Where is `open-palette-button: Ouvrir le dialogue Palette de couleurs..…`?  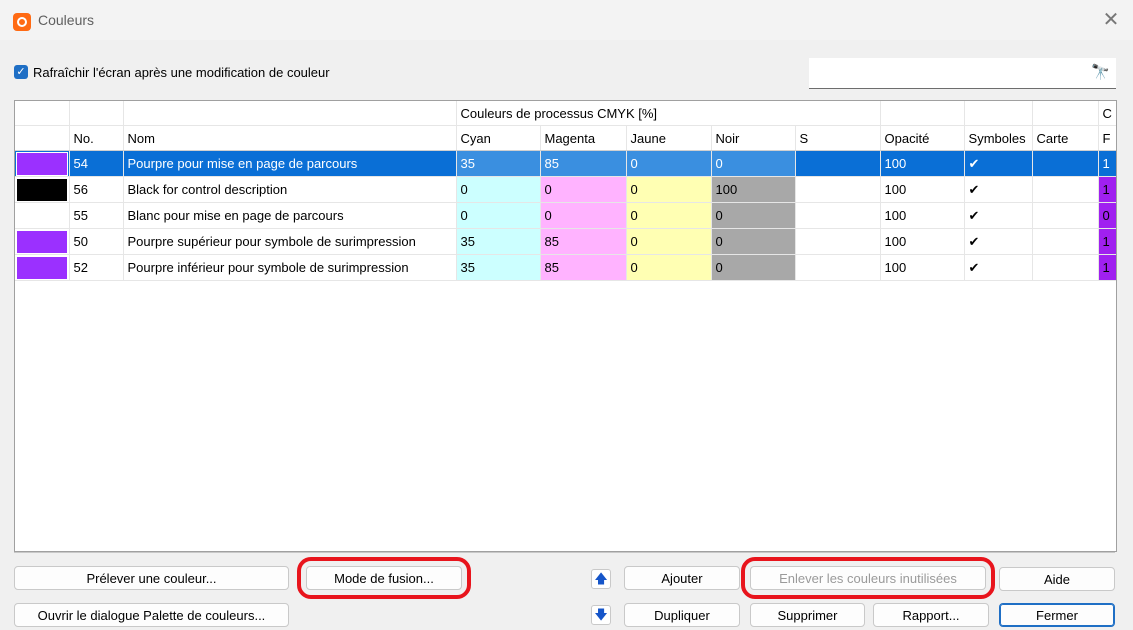
open-palette-button: Ouvrir le dialogue Palette de couleurs..… is located at coordinates (151, 615).